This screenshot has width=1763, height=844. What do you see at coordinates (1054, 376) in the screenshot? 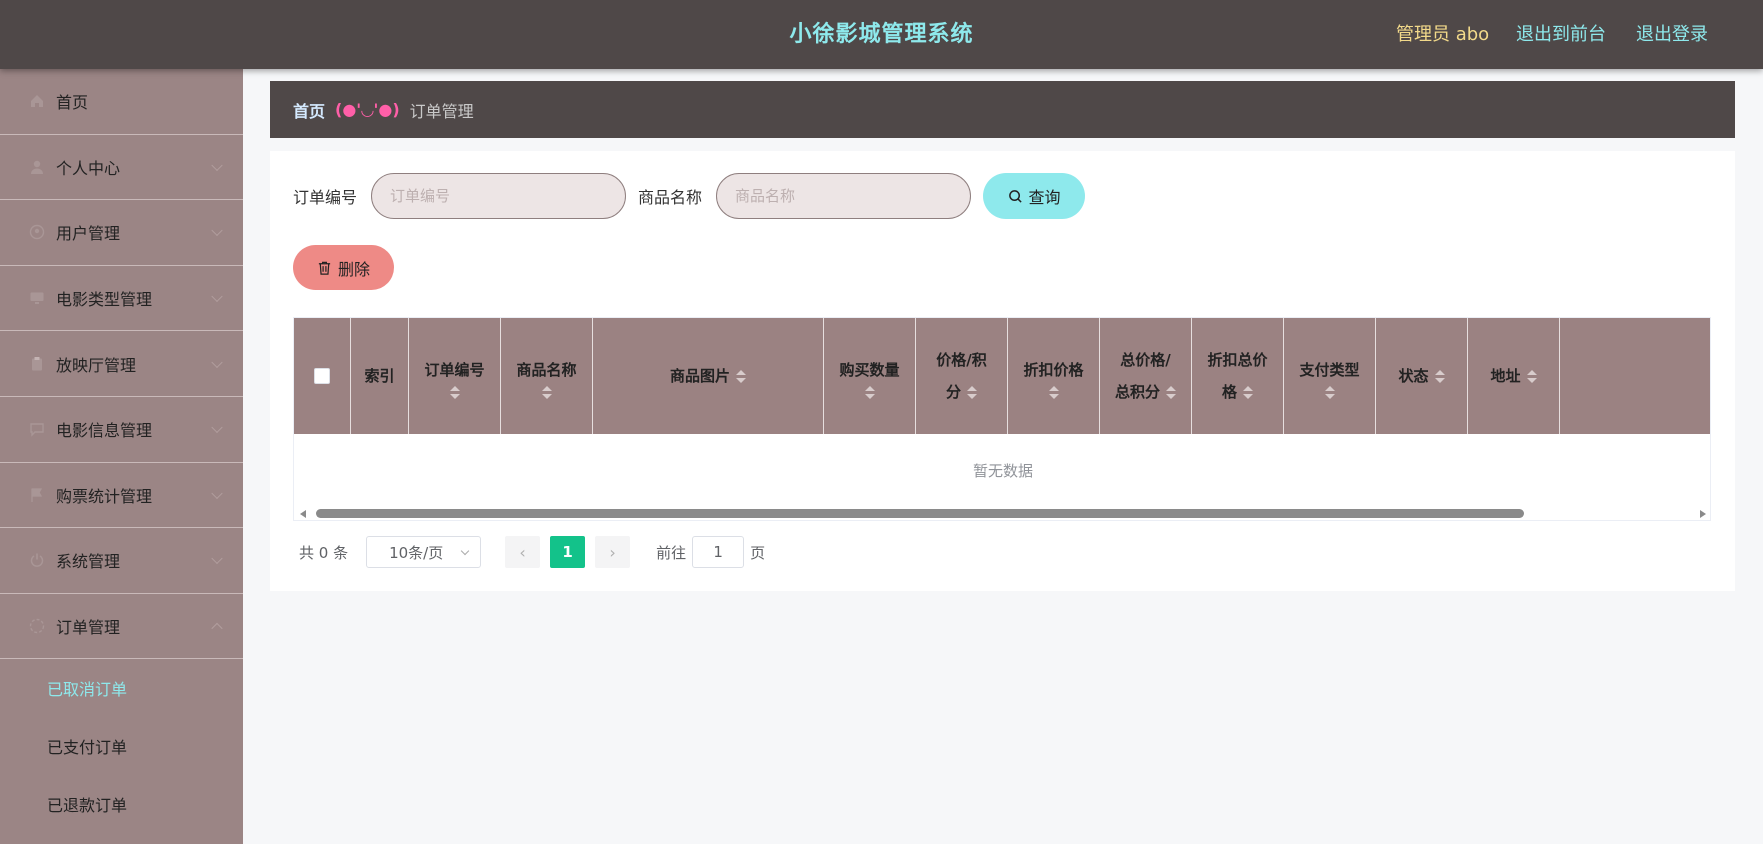
I see `column-header-6: 折扣价格` at bounding box center [1054, 376].